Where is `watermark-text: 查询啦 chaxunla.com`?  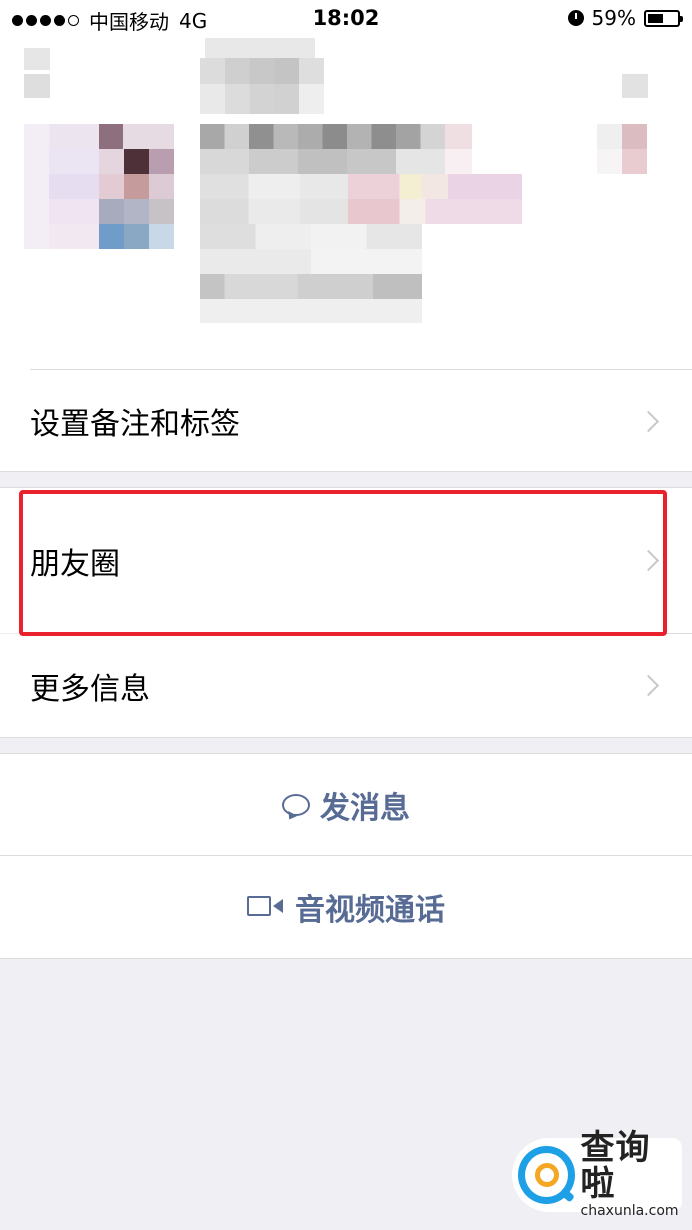
watermark-text: 查询啦 chaxunla.com is located at coordinates (631, 1175).